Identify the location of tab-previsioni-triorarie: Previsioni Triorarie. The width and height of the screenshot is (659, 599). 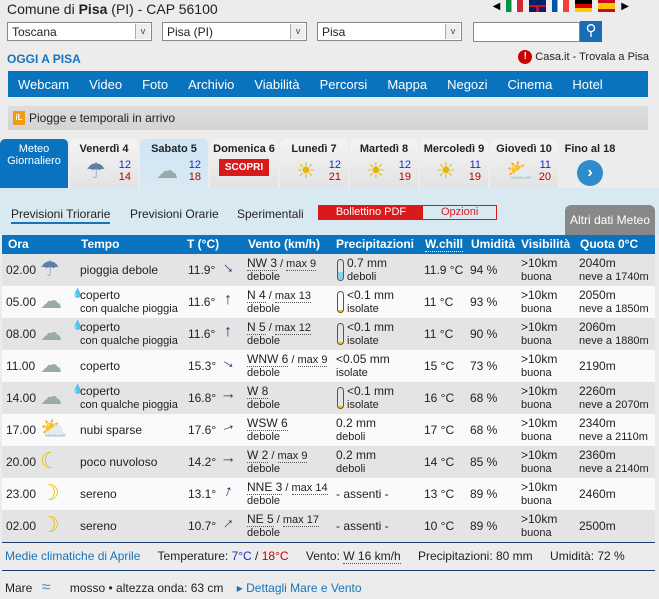
(61, 215).